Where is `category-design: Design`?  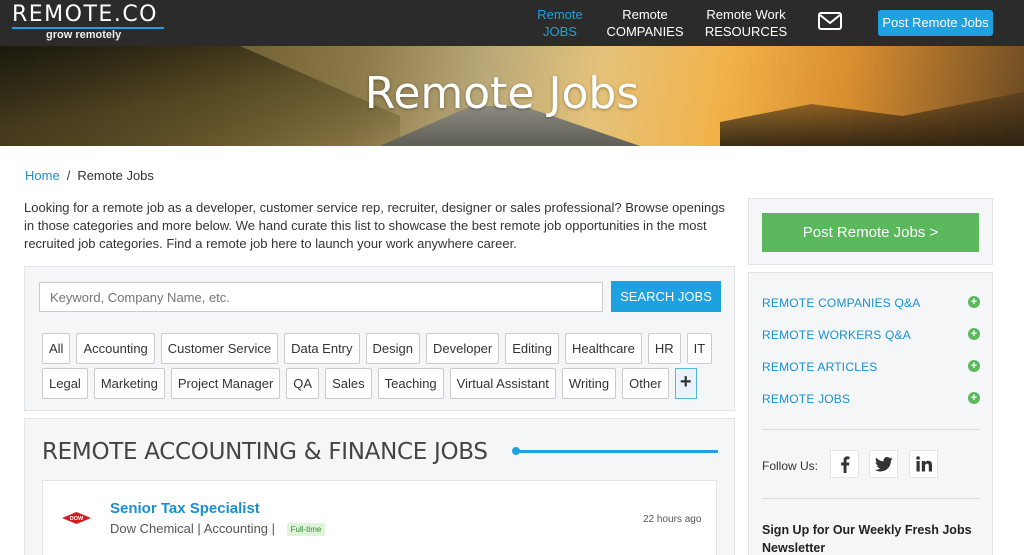
category-design: Design is located at coordinates (392, 348).